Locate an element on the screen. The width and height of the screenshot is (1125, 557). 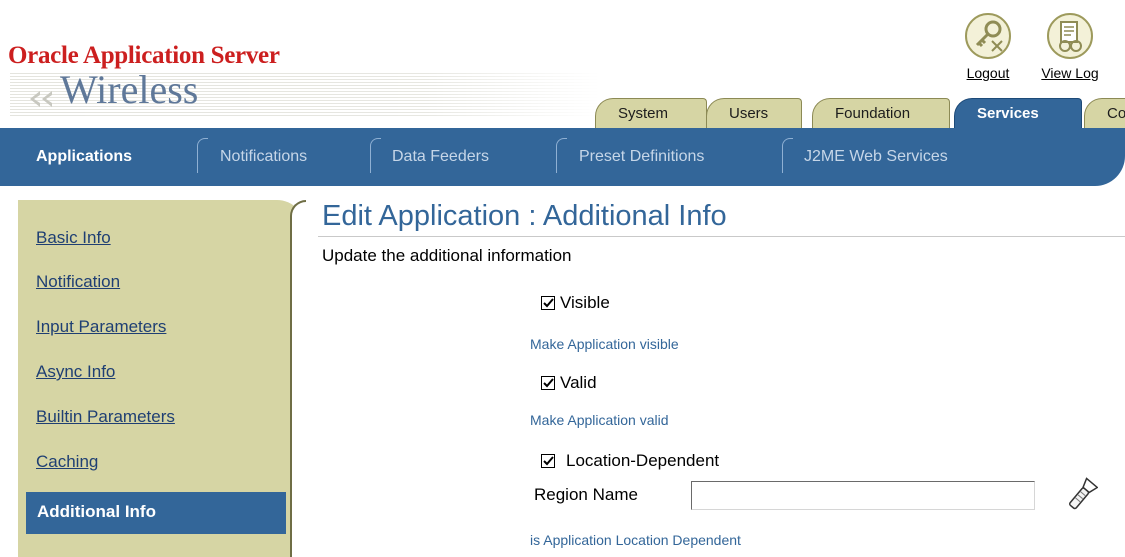
tab-users: Users is located at coordinates (754, 113).